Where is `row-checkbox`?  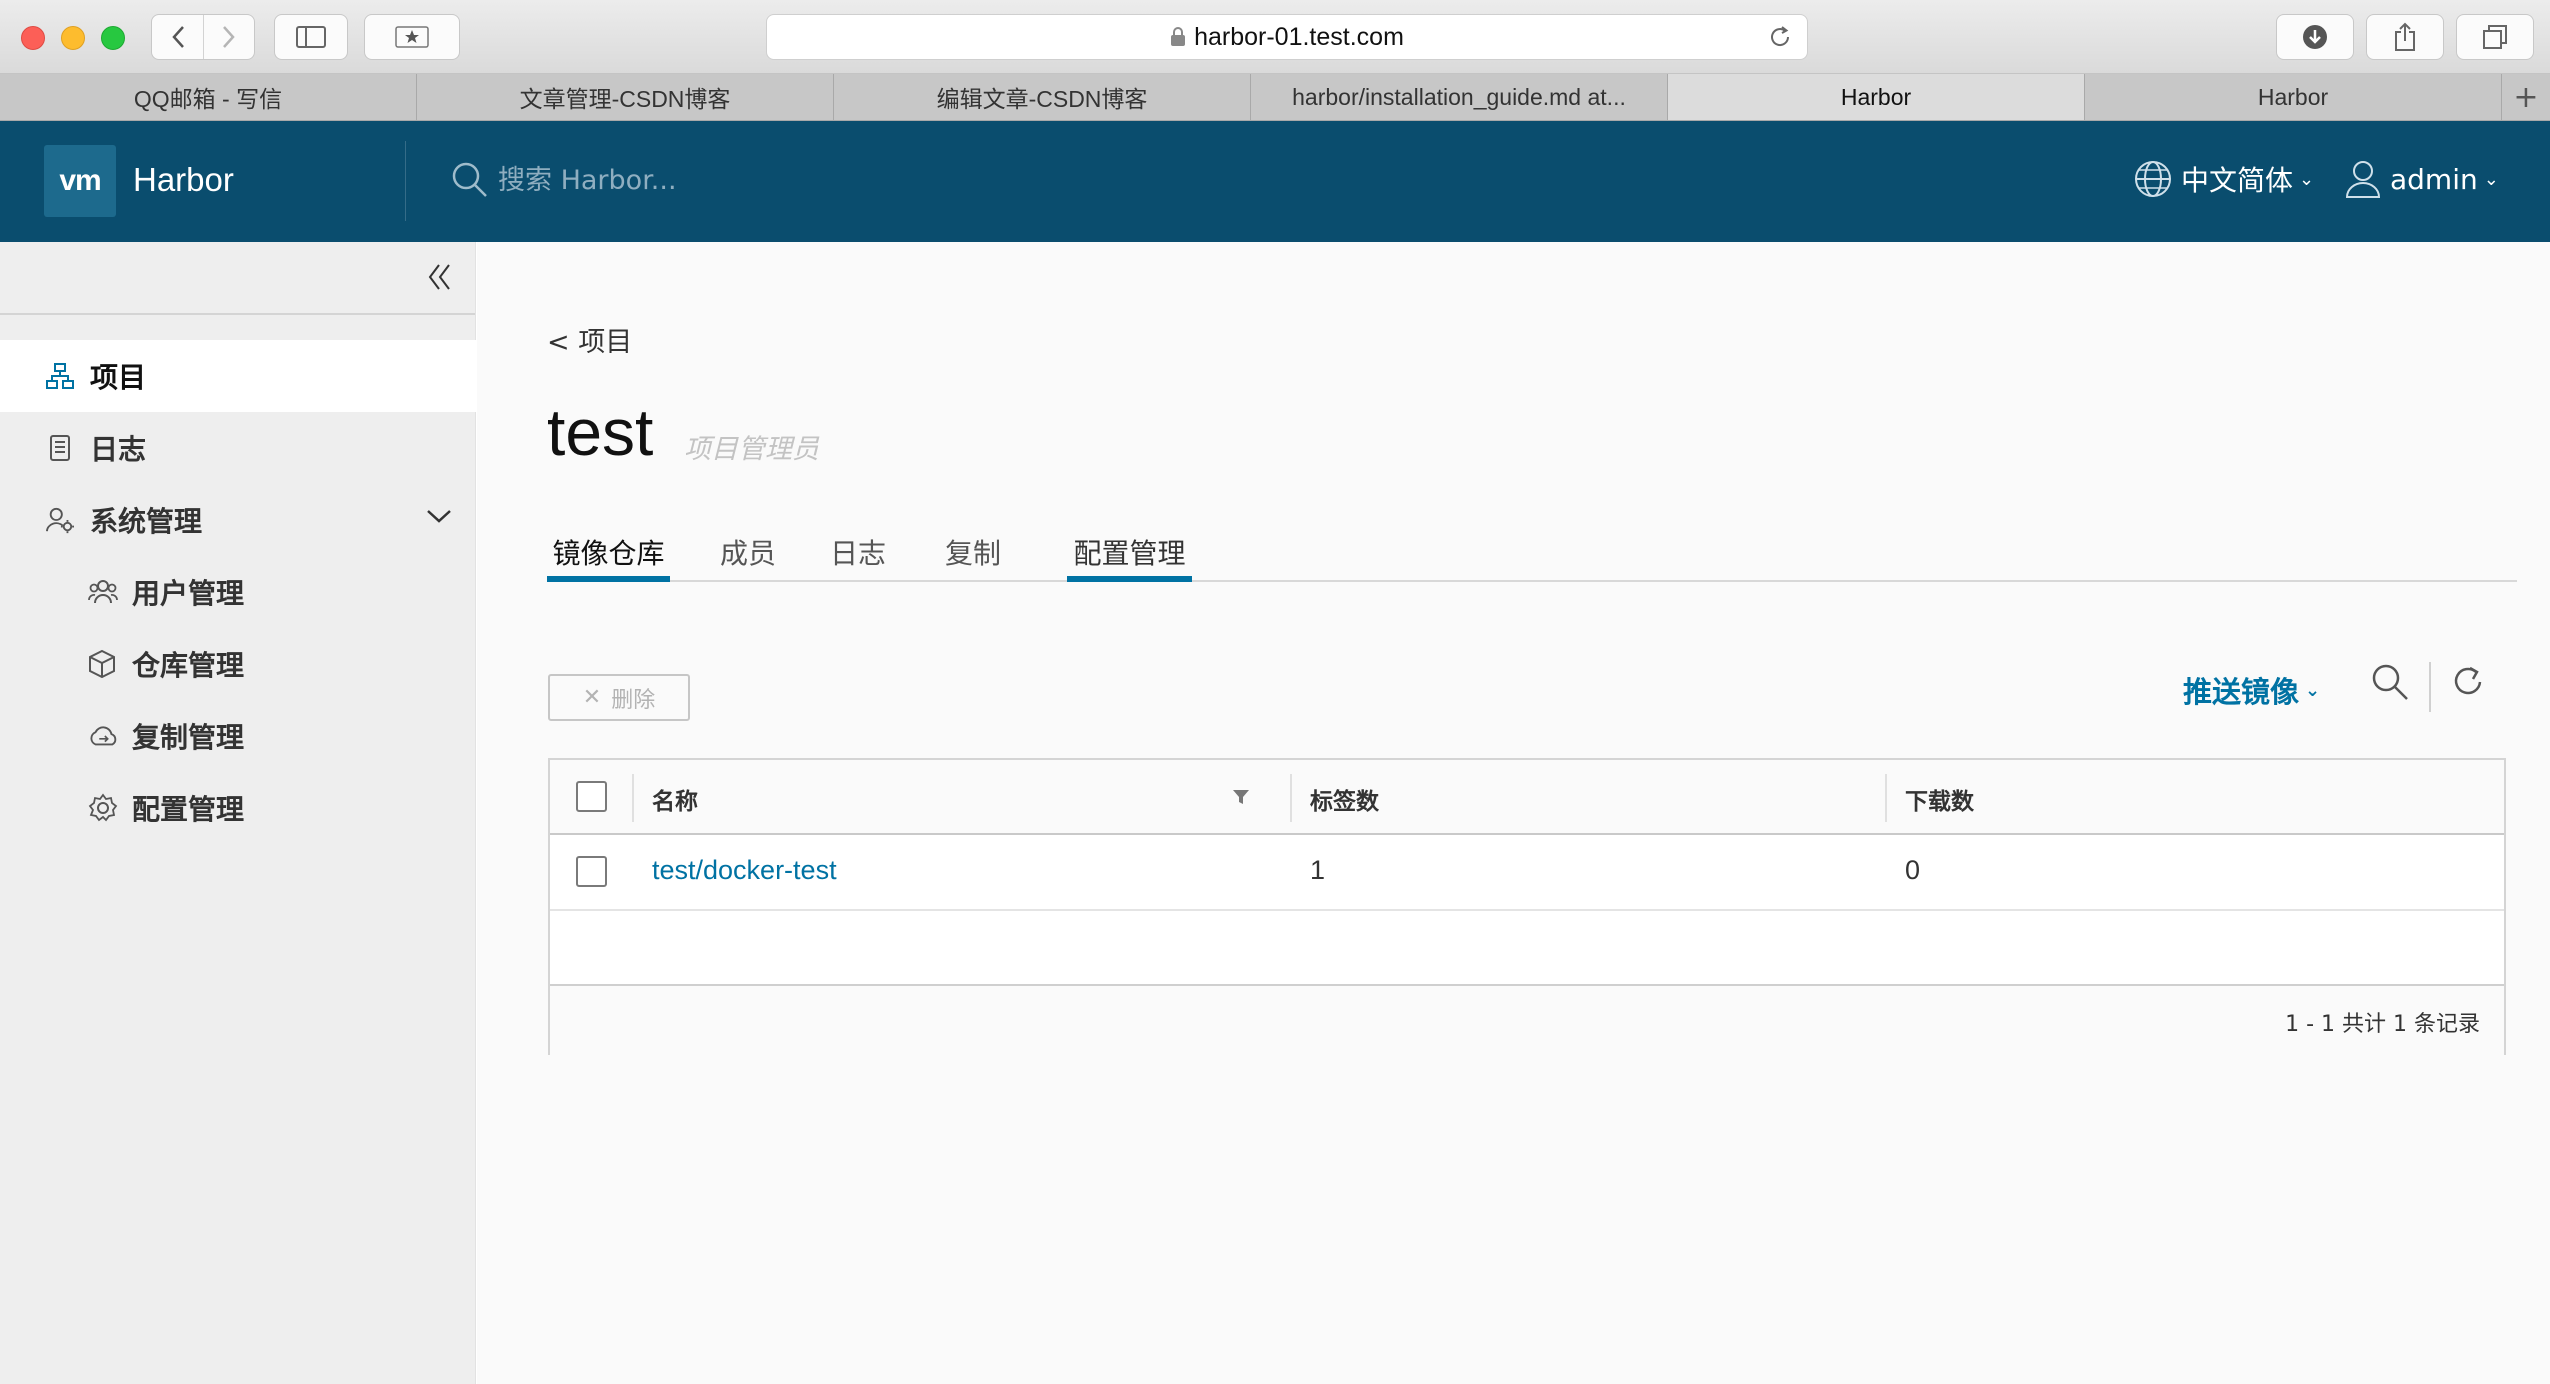
row-checkbox is located at coordinates (591, 871).